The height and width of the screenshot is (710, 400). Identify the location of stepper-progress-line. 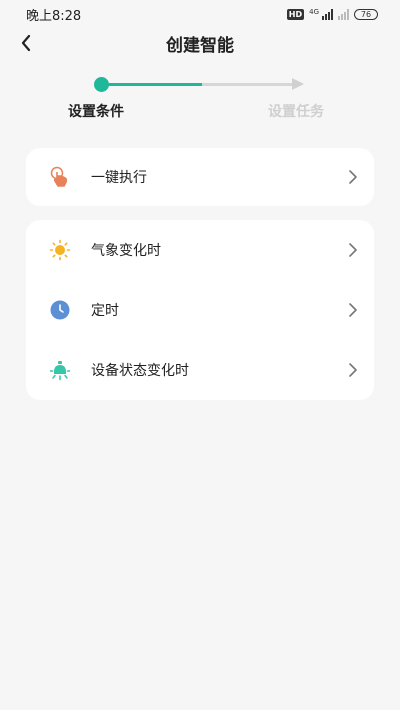
(152, 84).